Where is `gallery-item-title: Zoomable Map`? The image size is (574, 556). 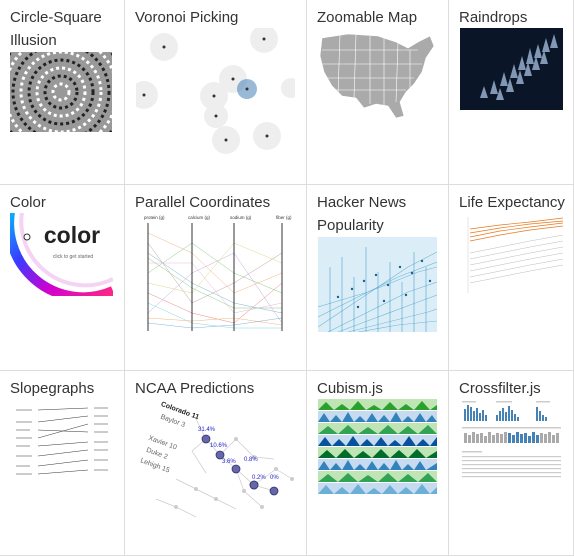 gallery-item-title: Zoomable Map is located at coordinates (367, 17).